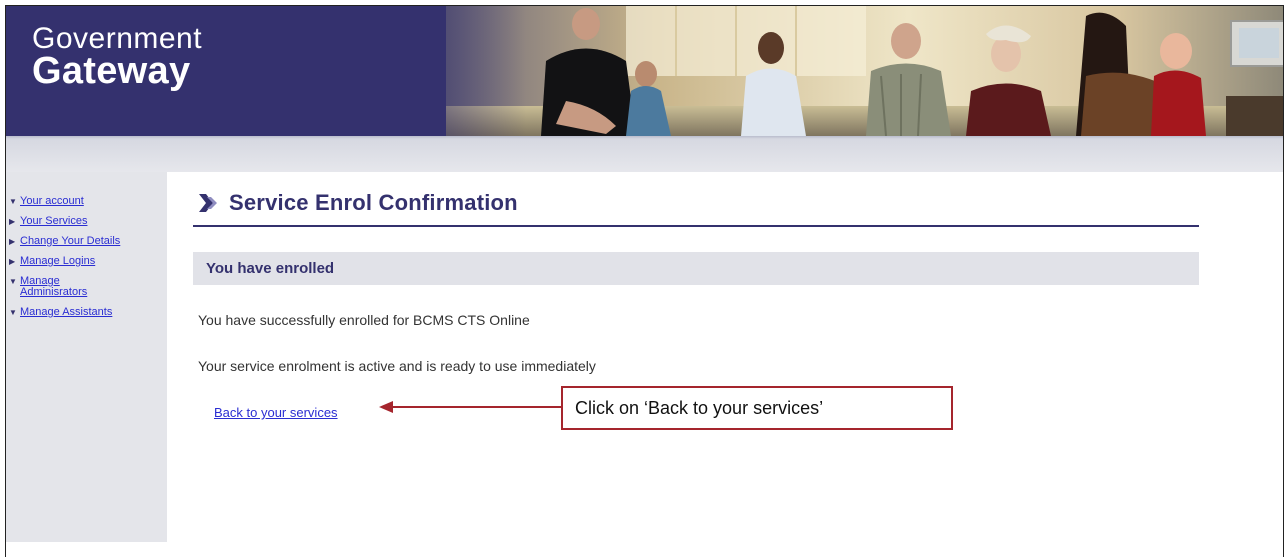  What do you see at coordinates (53, 221) in the screenshot?
I see `sidebar-item-label: Your Services` at bounding box center [53, 221].